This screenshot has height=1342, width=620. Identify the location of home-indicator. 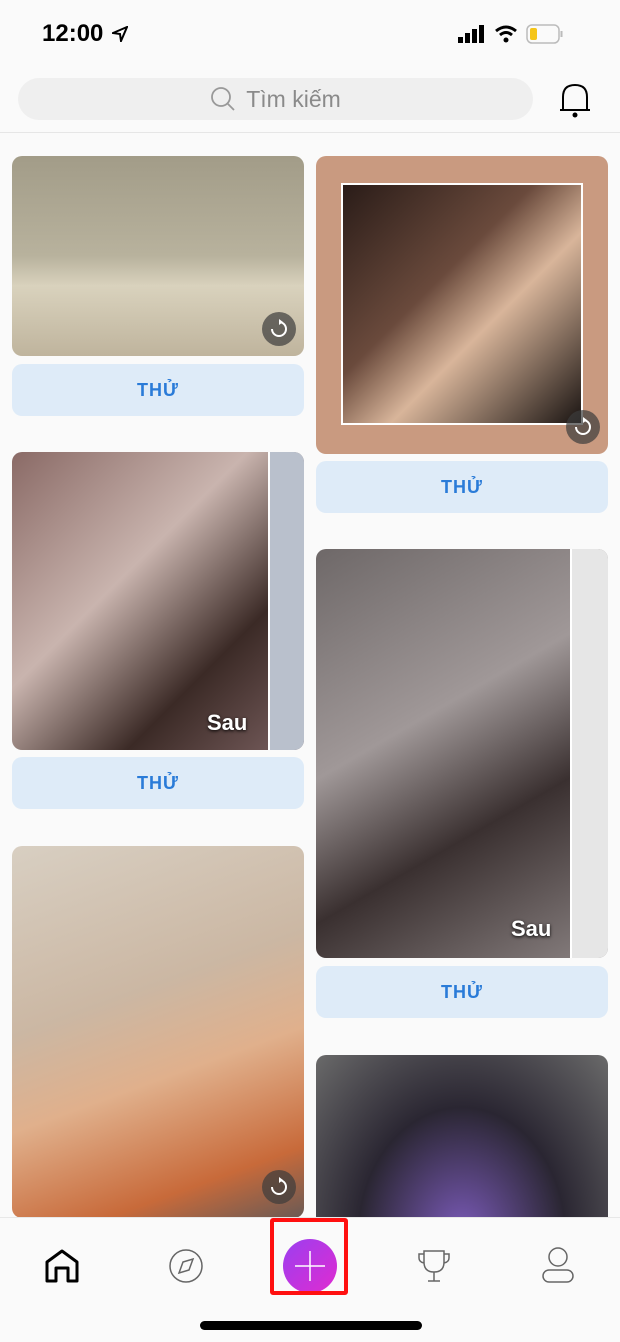
(311, 1325).